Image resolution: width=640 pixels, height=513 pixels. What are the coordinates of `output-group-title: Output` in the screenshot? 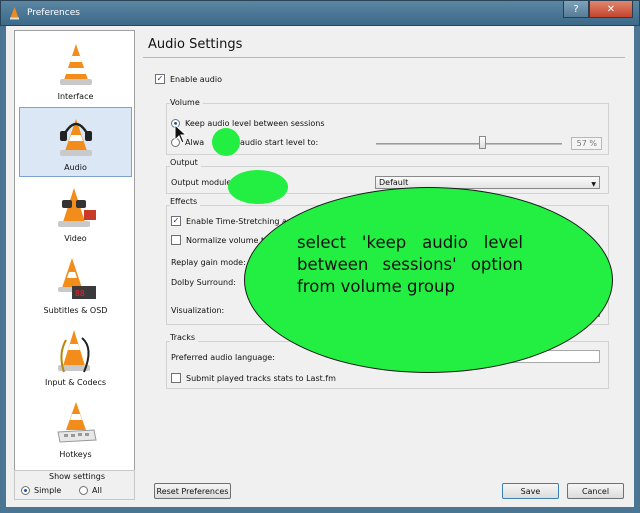 It's located at (185, 162).